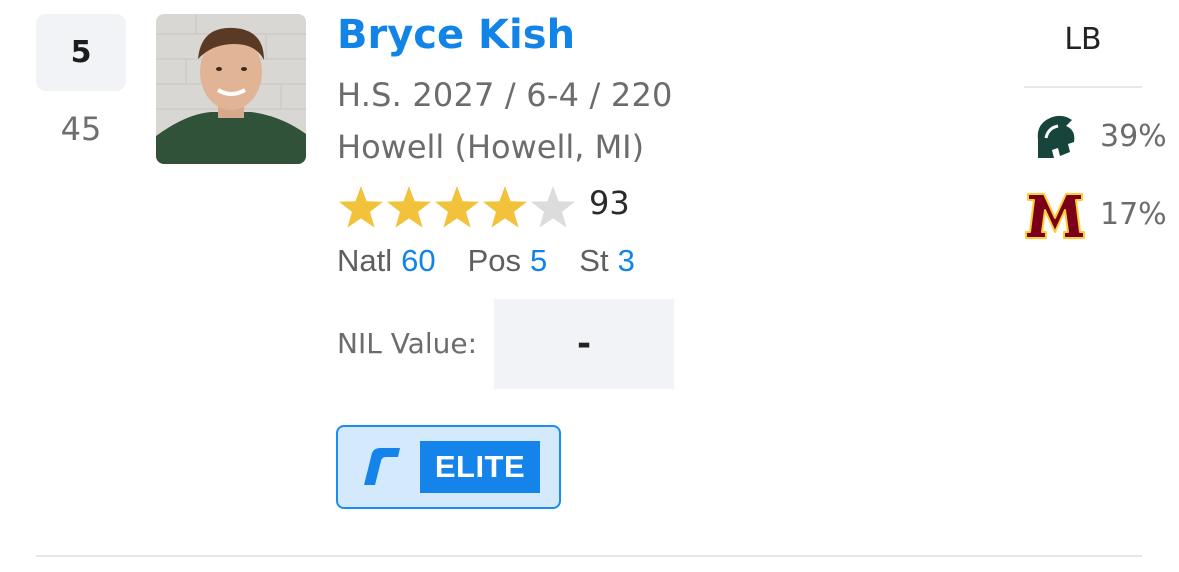 Image resolution: width=1179 pixels, height=572 pixels. I want to click on prediction-percent: 17%, so click(1133, 214).